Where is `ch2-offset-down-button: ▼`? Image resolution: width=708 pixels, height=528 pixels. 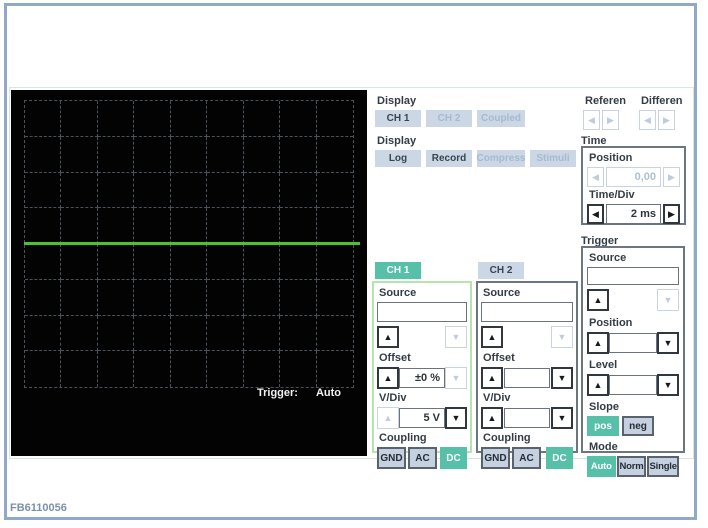
ch2-offset-down-button: ▼ is located at coordinates (562, 378).